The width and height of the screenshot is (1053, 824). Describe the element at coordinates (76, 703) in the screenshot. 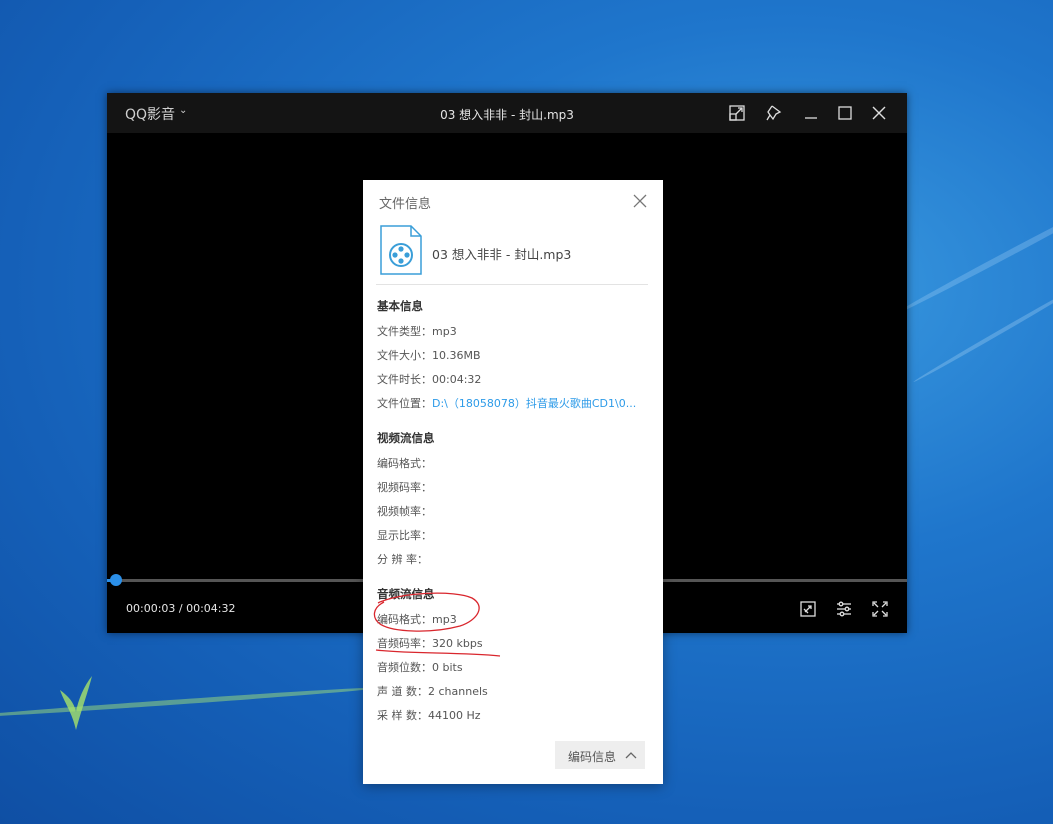

I see `wallpaper-leaf-icon` at that location.